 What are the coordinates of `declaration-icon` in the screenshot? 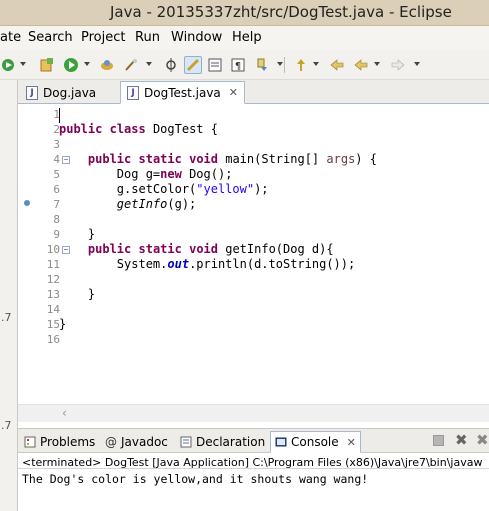 It's located at (186, 442).